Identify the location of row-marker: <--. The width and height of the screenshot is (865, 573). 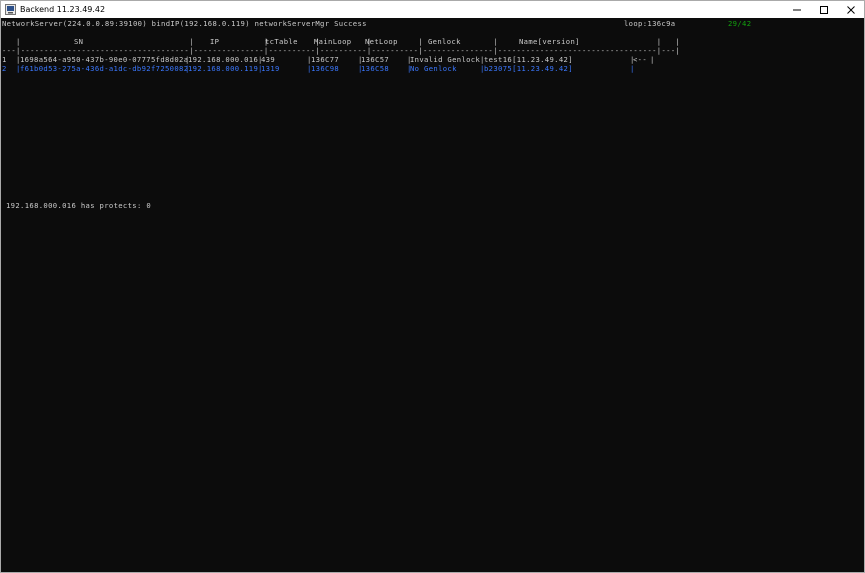
(640, 59).